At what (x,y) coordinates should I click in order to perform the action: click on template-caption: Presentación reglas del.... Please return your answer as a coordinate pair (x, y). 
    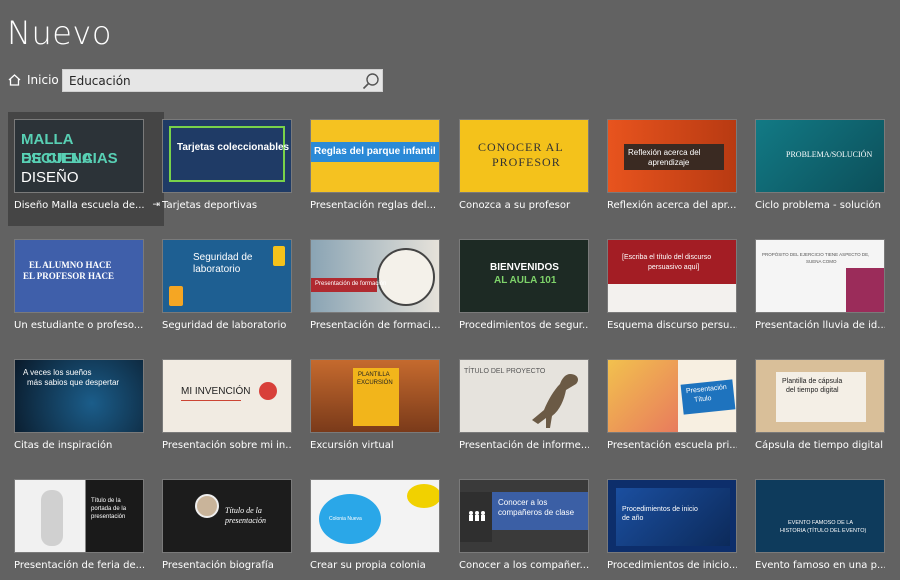
    Looking at the image, I should click on (373, 205).